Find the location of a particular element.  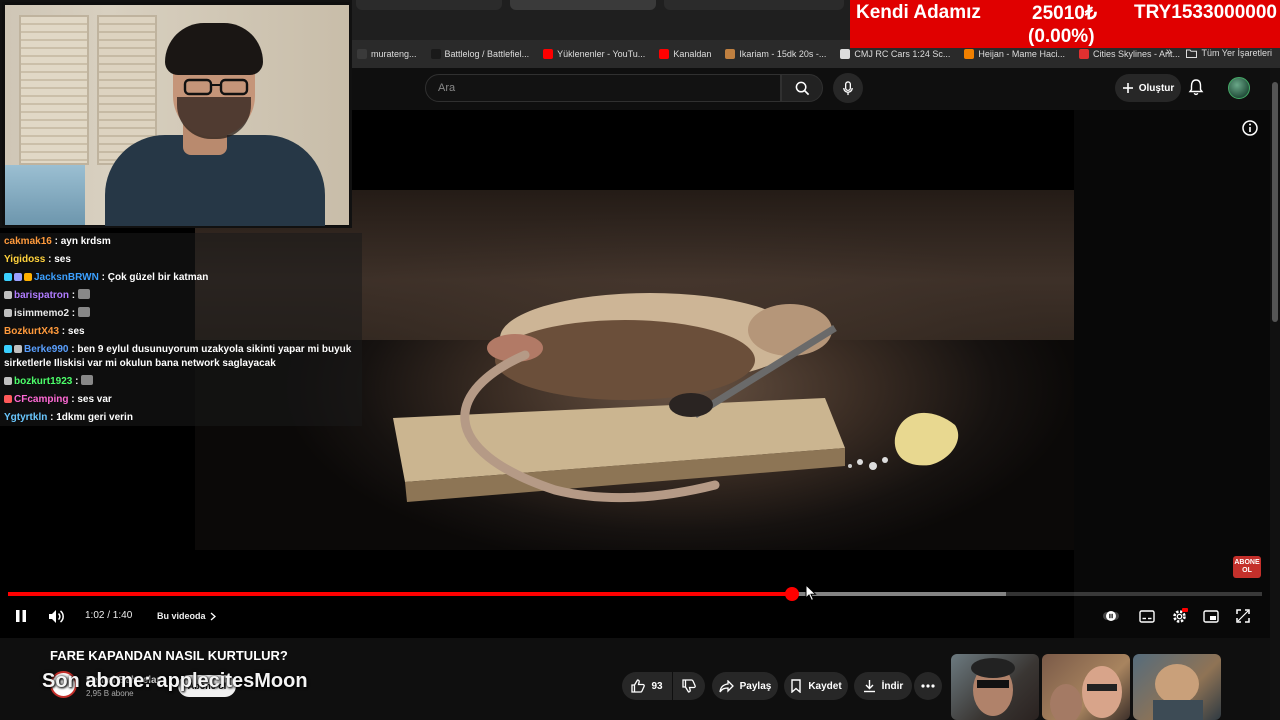

autoplay-toggle-icon is located at coordinates (1111, 616).